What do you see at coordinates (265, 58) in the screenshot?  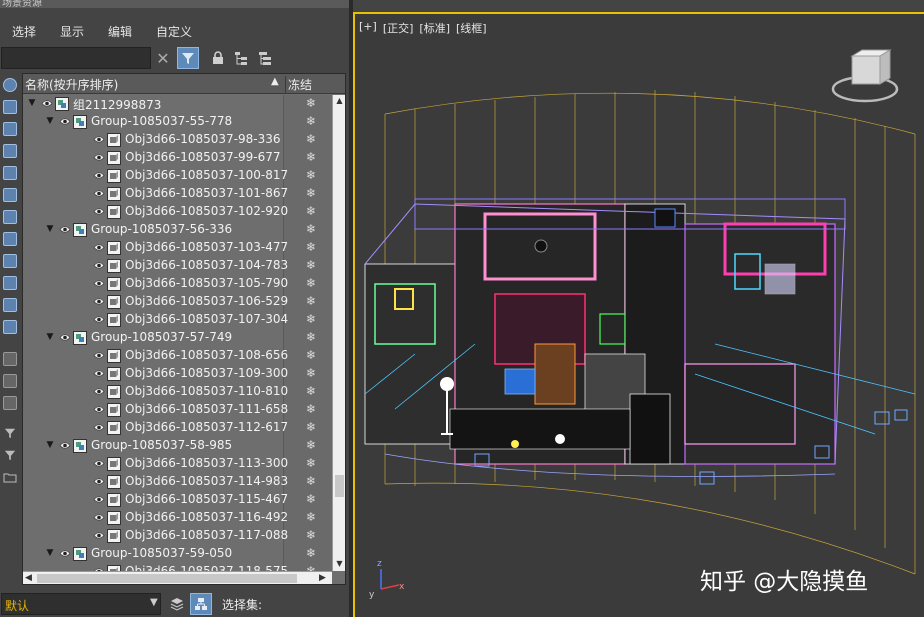 I see `hierarchy-expand-button` at bounding box center [265, 58].